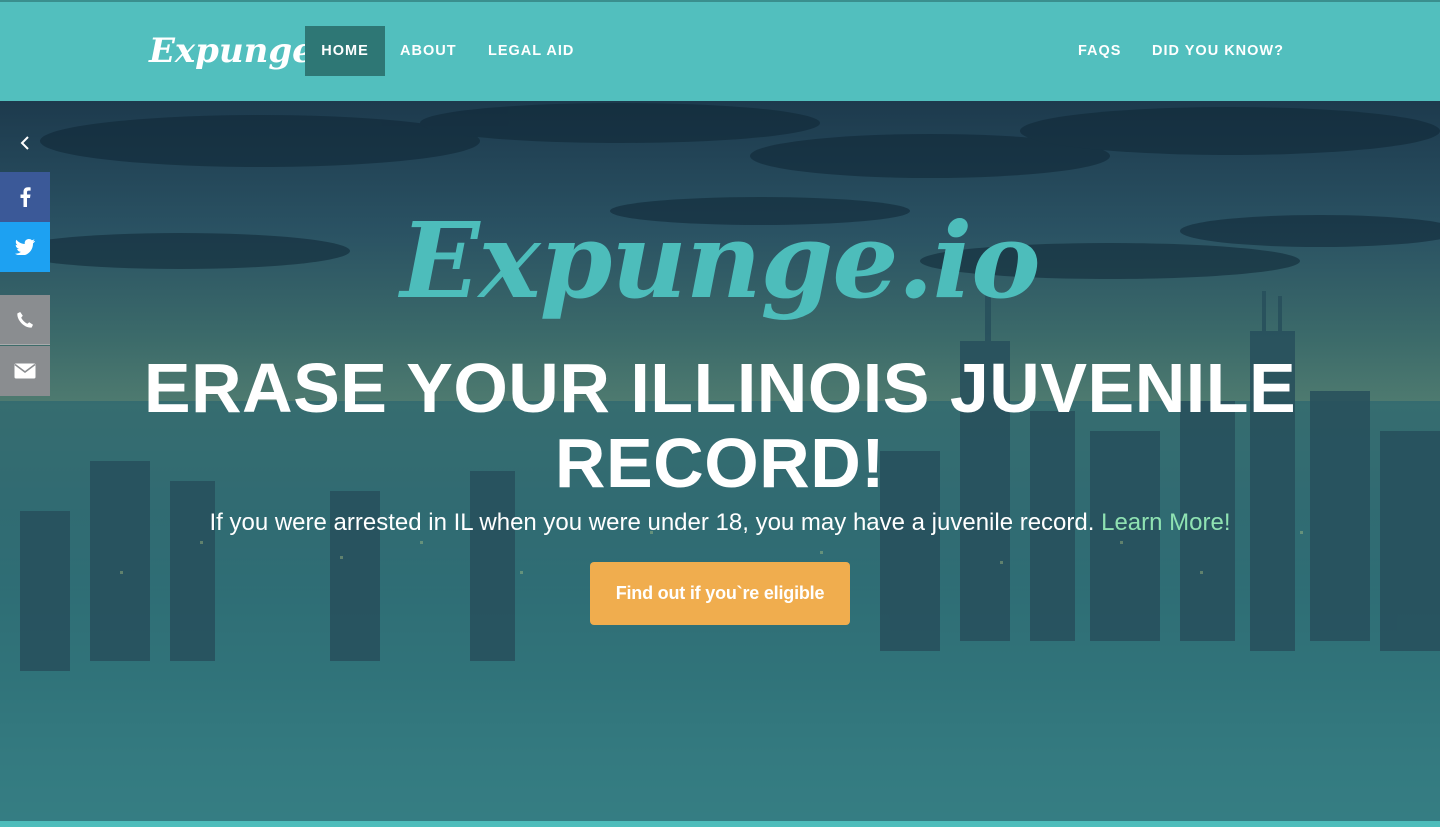 Image resolution: width=1440 pixels, height=827 pixels. I want to click on nav-item-did-you-know: DID YOU KNOW?, so click(1218, 51).